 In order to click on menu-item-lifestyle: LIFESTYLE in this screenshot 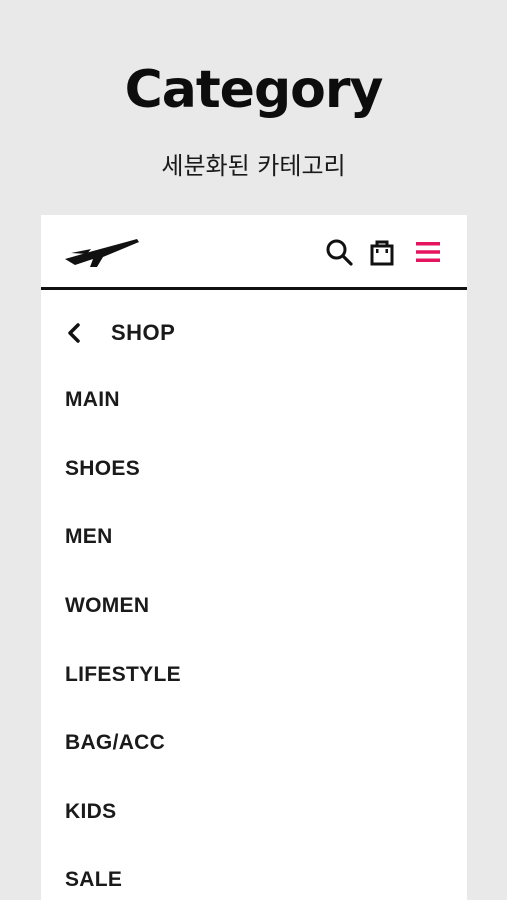, I will do `click(123, 675)`.